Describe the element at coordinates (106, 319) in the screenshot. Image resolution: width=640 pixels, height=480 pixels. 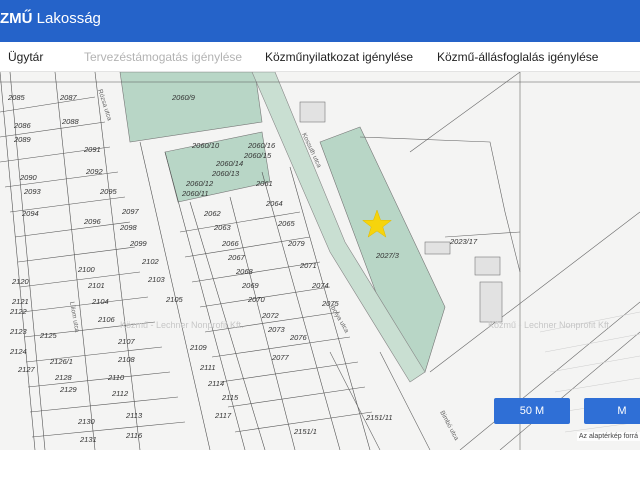
I see `parcel-label: 2106` at that location.